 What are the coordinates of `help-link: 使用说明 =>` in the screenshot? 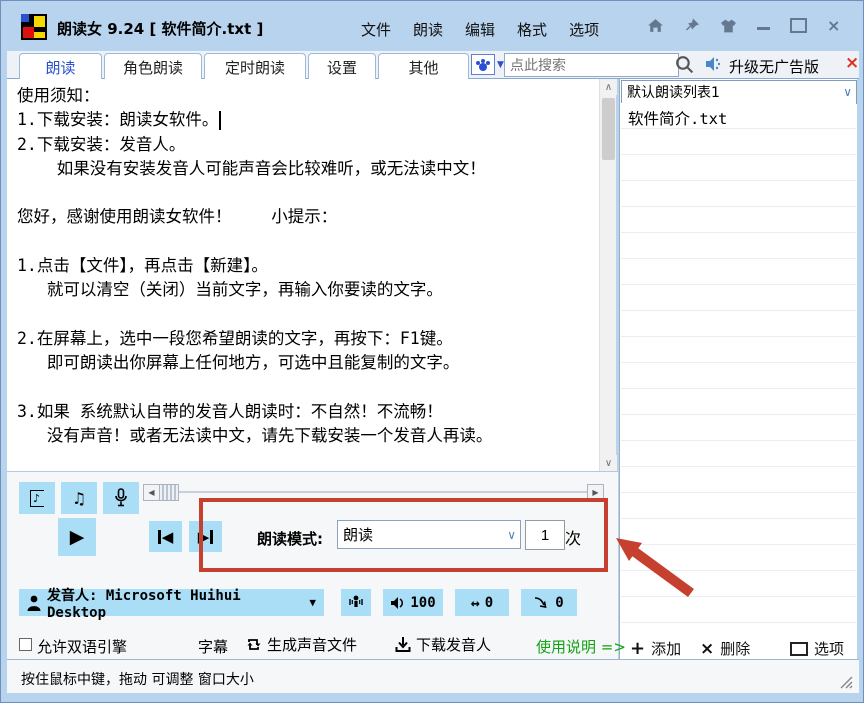 It's located at (581, 646).